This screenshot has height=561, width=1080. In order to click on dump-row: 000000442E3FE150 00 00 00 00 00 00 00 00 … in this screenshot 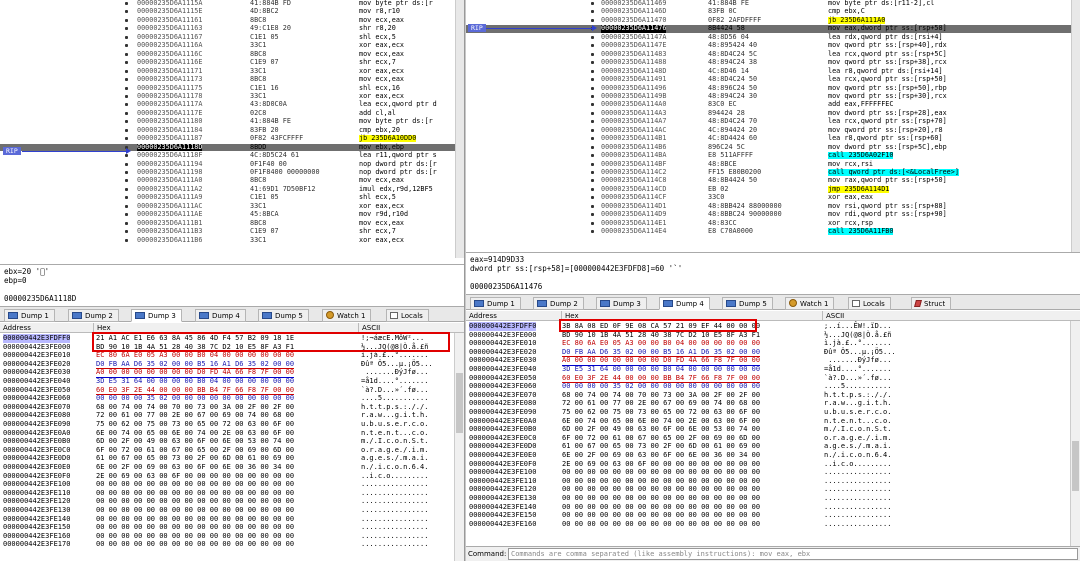, I will do `click(227, 527)`.